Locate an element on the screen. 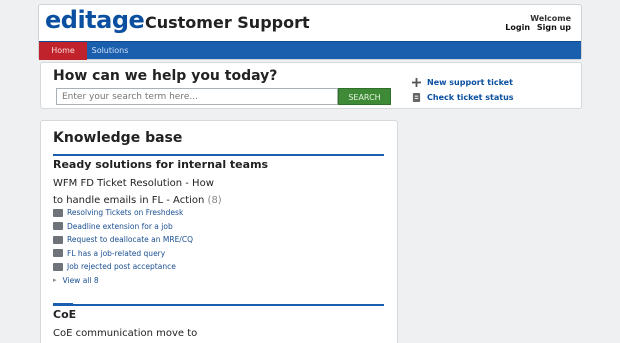 The height and width of the screenshot is (343, 620). search-input is located at coordinates (197, 96).